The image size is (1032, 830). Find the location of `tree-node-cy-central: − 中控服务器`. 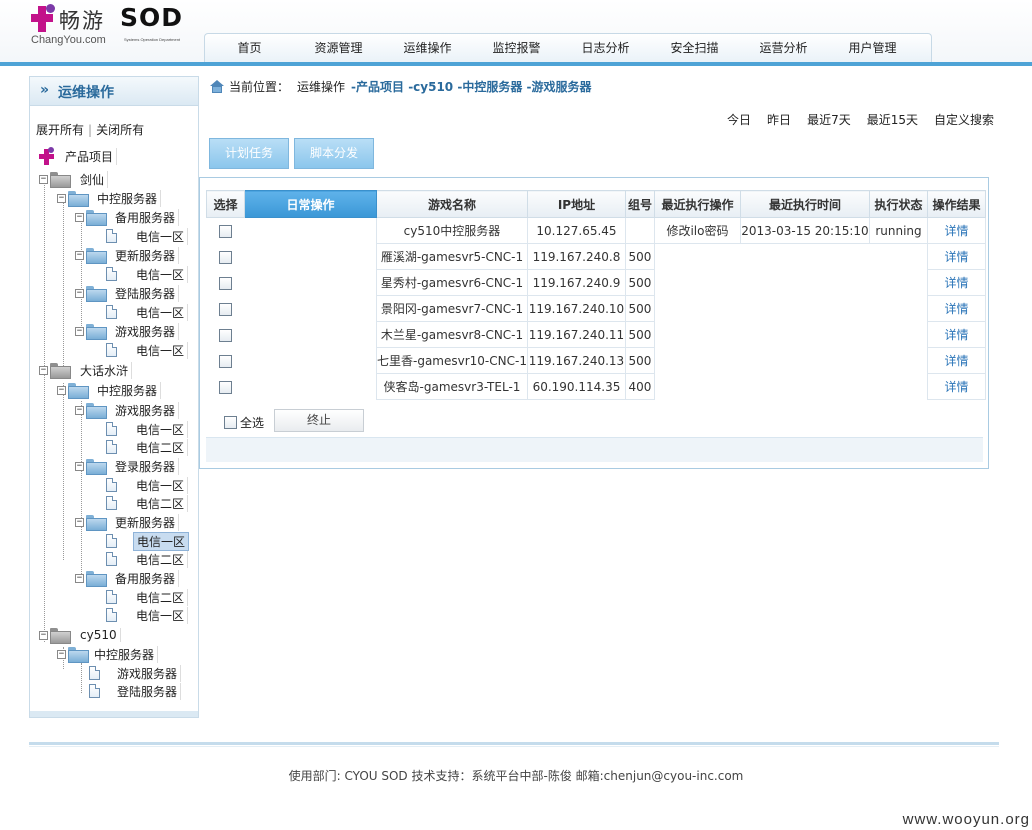

tree-node-cy-central: − 中控服务器 is located at coordinates (108, 654).